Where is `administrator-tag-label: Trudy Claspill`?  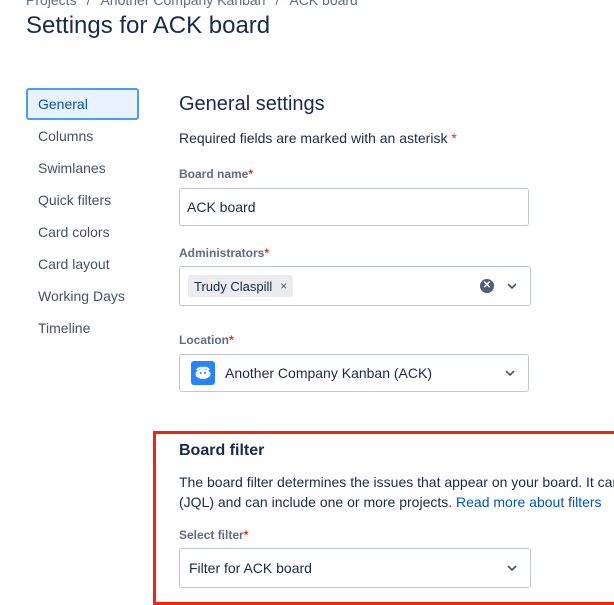 administrator-tag-label: Trudy Claspill is located at coordinates (233, 286).